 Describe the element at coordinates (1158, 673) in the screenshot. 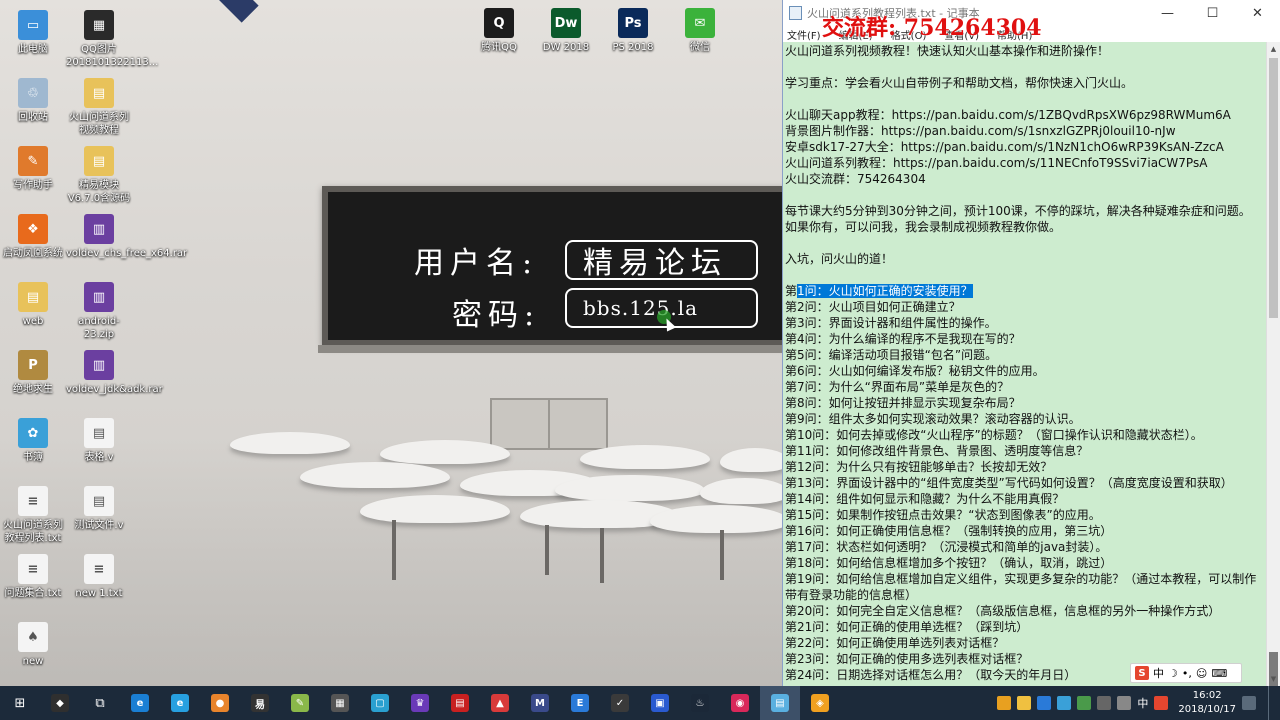

I see `ime-mode-label: 中` at that location.